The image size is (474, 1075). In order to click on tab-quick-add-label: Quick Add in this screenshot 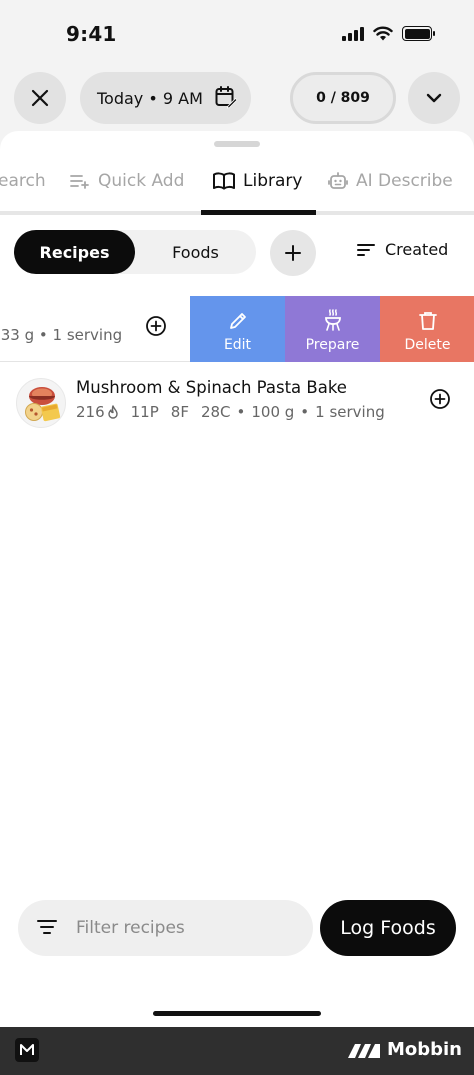, I will do `click(141, 181)`.